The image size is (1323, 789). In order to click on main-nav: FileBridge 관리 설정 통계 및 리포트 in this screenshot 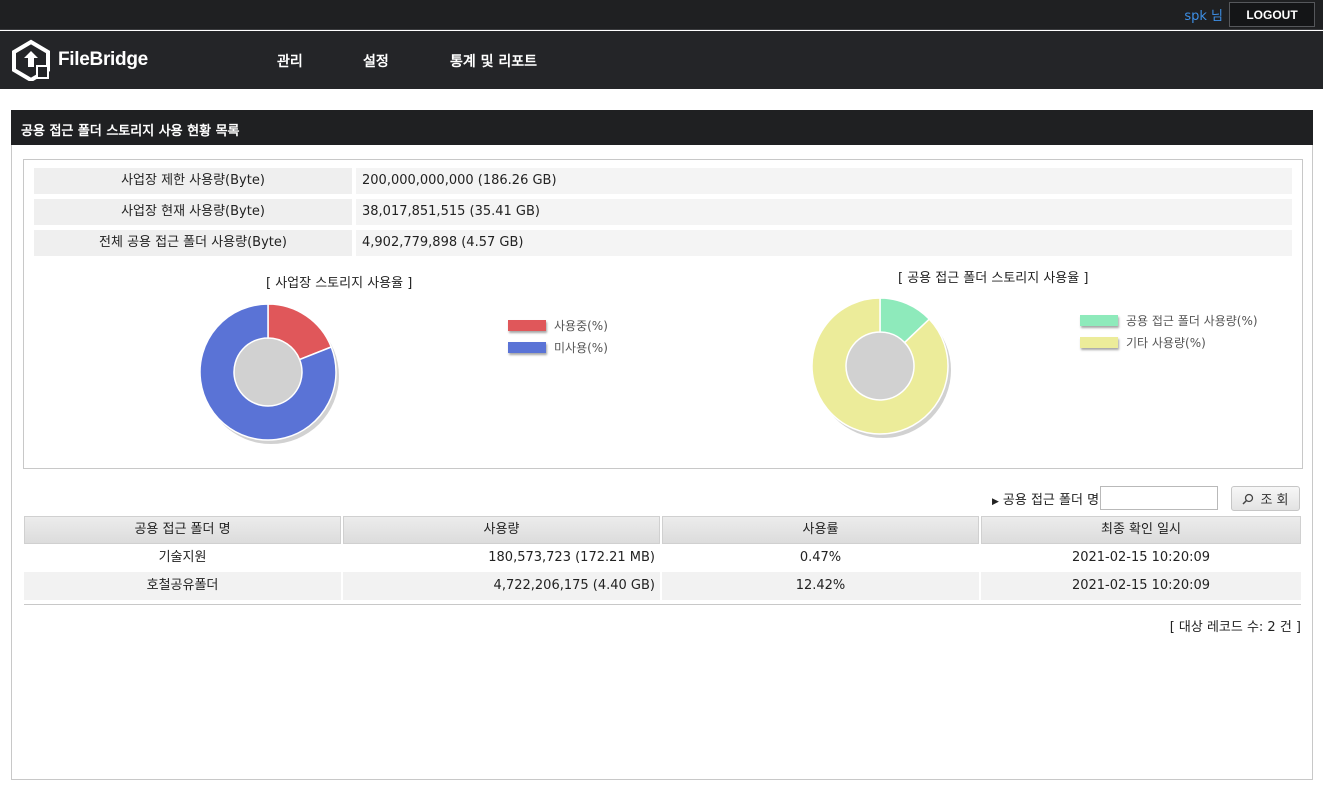, I will do `click(661, 60)`.